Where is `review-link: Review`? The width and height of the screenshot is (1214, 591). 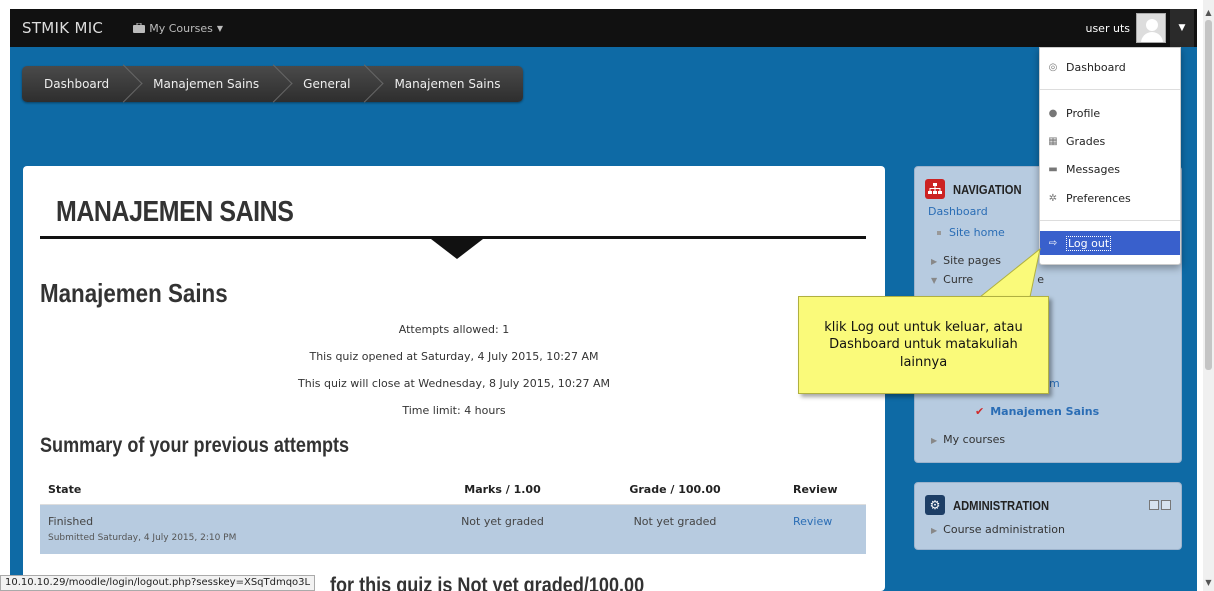 review-link: Review is located at coordinates (812, 521).